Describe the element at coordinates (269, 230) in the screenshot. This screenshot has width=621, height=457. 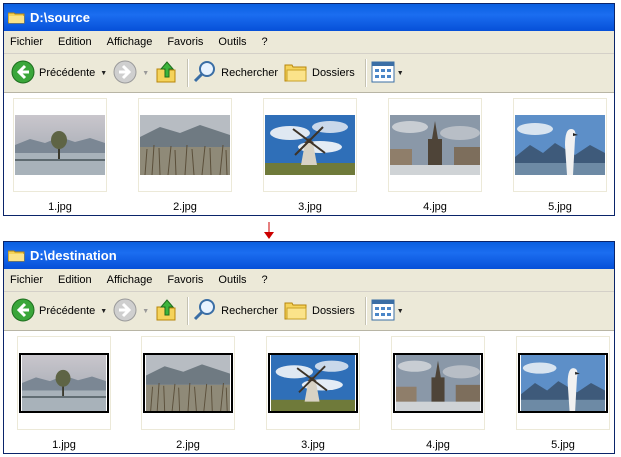
I see `down-arrow-icon` at that location.